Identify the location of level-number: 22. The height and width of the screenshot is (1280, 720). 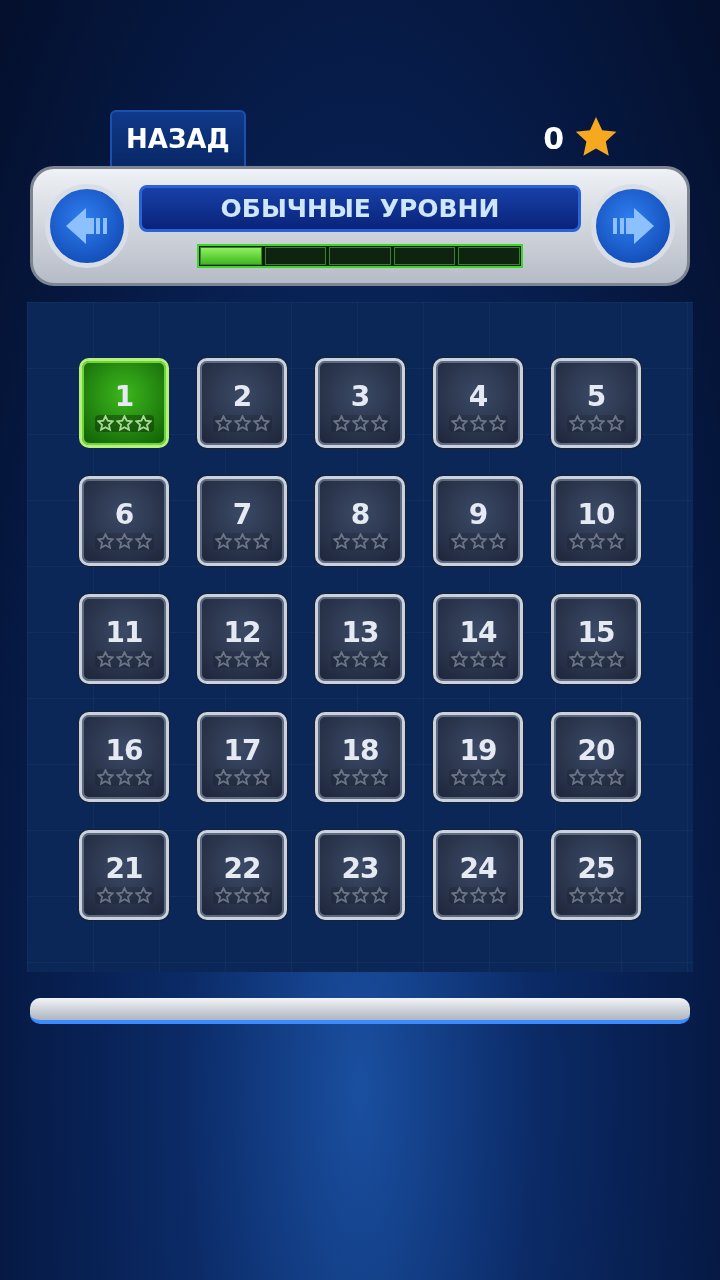
(242, 868).